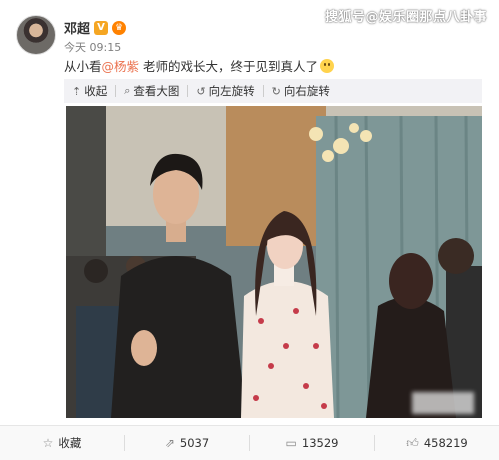  Describe the element at coordinates (291, 443) in the screenshot. I see `comment-icon: ▭` at that location.